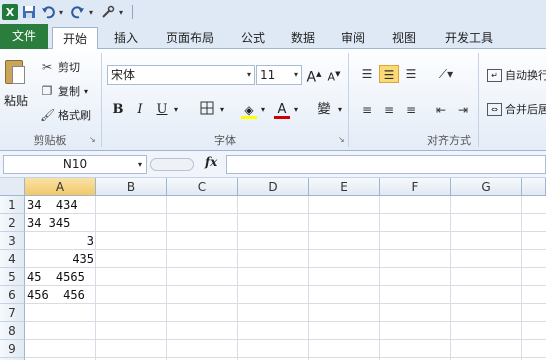 The image size is (546, 360). What do you see at coordinates (60, 295) in the screenshot?
I see `cell-a6: 456 456` at bounding box center [60, 295].